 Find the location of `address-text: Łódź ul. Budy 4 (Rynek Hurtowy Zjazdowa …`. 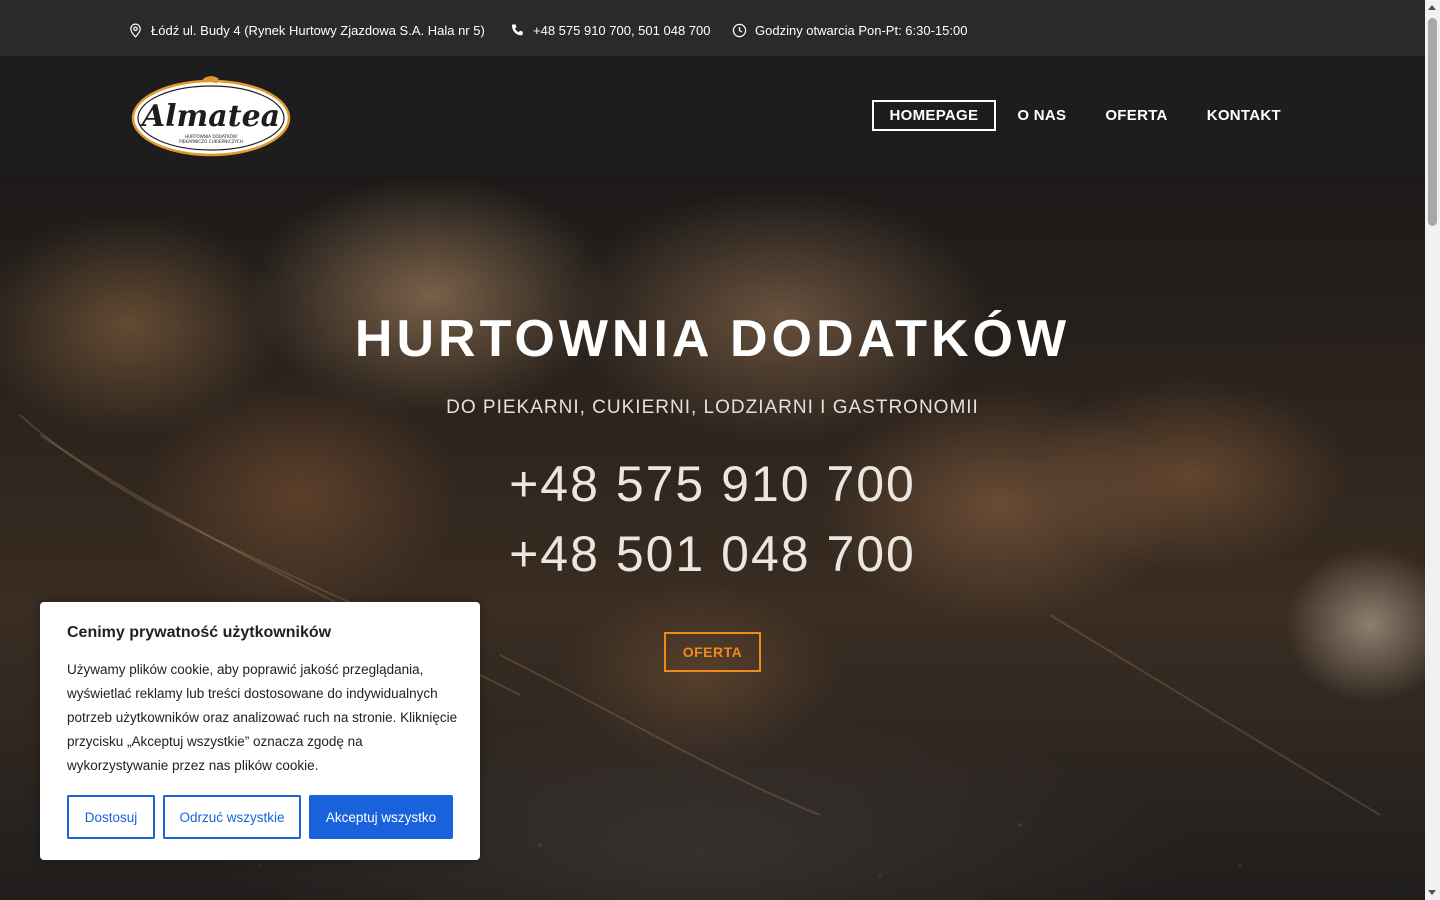

address-text: Łódź ul. Budy 4 (Rynek Hurtowy Zjazdowa … is located at coordinates (318, 30).